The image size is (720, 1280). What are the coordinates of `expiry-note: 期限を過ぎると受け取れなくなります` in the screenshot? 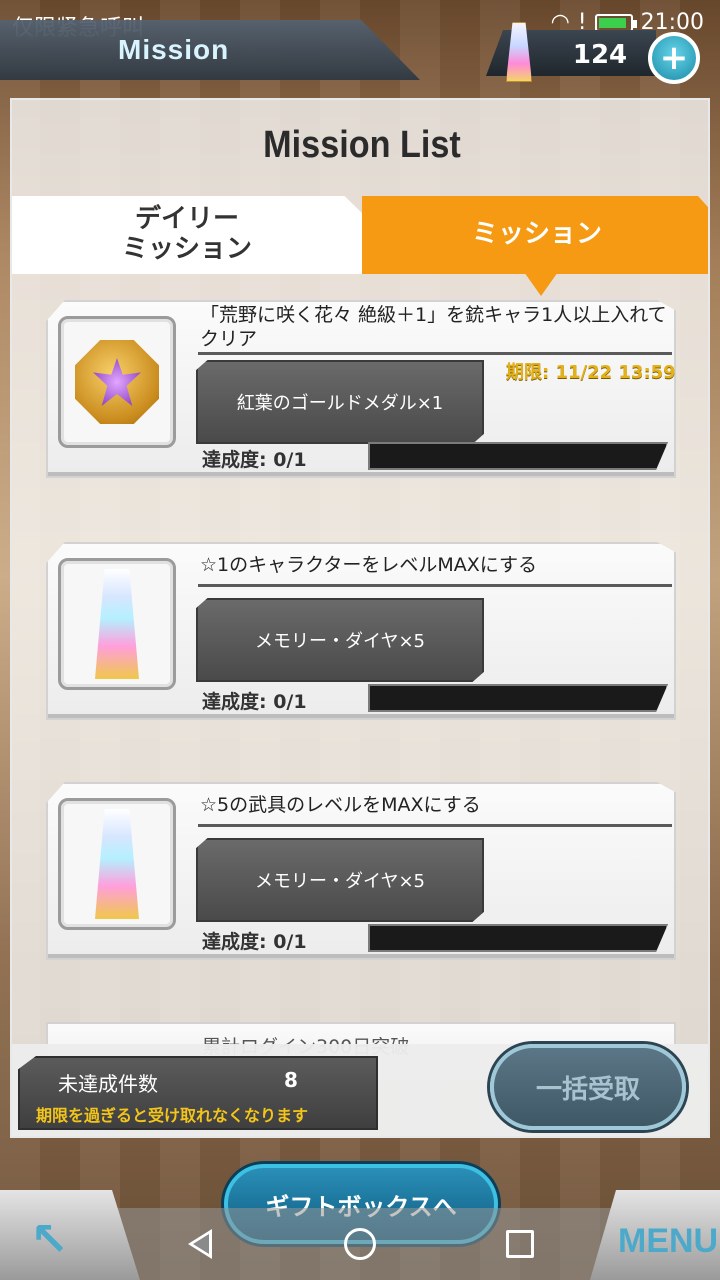 It's located at (172, 1115).